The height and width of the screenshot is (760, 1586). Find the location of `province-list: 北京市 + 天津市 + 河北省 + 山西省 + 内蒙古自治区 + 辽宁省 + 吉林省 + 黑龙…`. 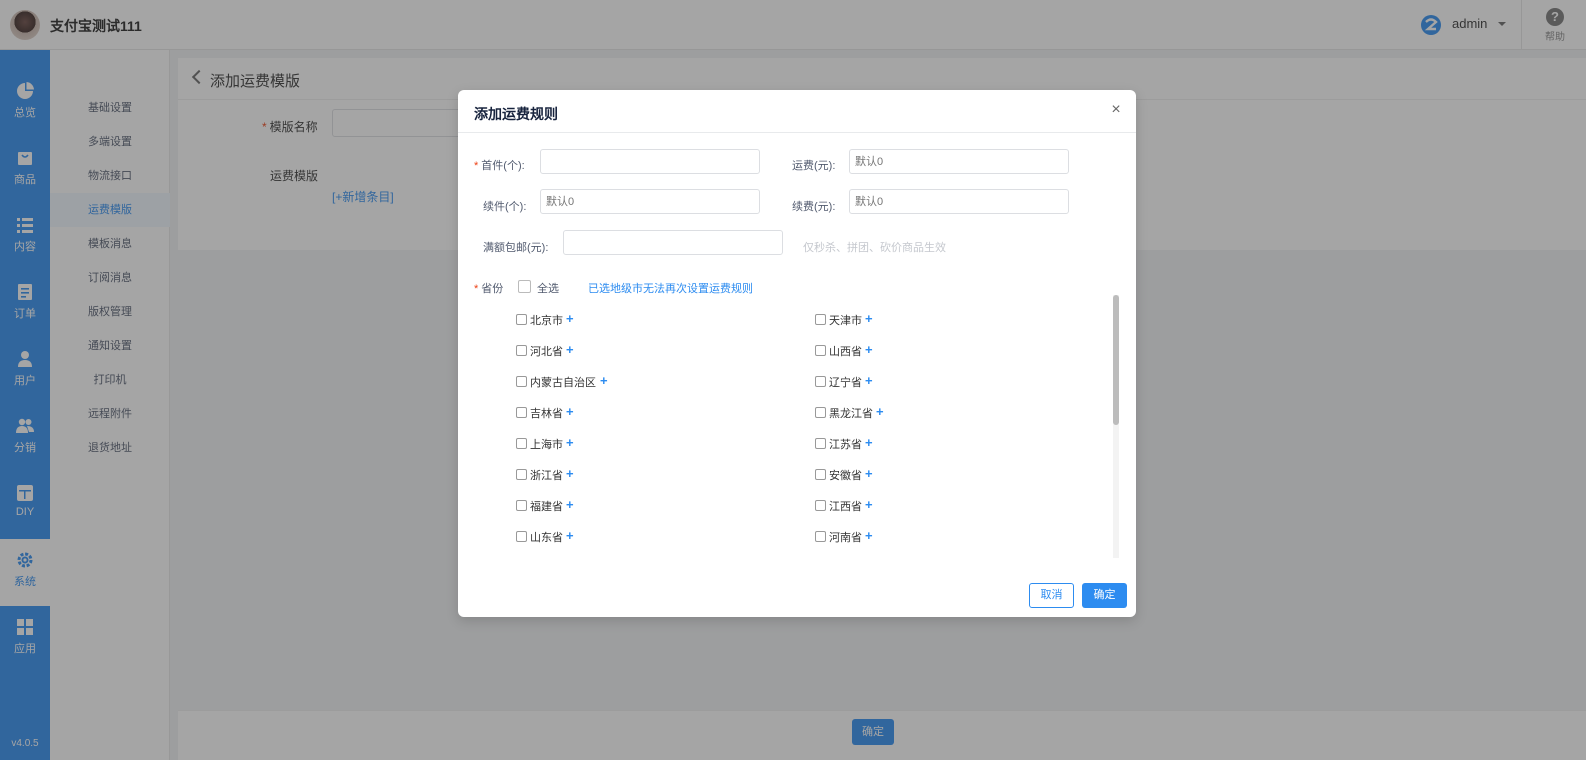

province-list: 北京市 + 天津市 + 河北省 + 山西省 + 内蒙古自治区 + 辽宁省 + 吉林省 + 黑龙… is located at coordinates (789, 426).